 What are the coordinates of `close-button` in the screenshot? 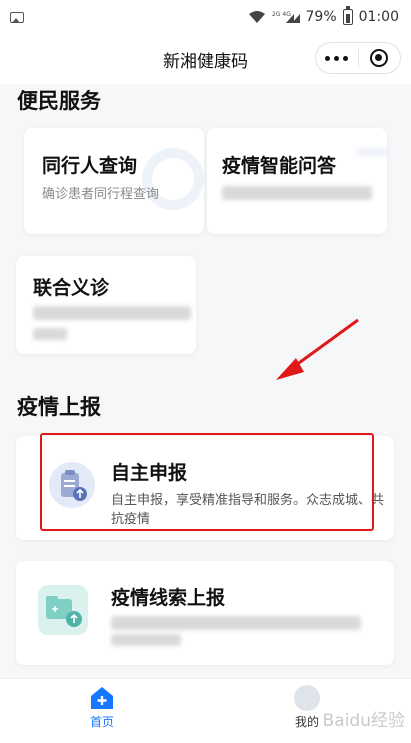 It's located at (380, 58).